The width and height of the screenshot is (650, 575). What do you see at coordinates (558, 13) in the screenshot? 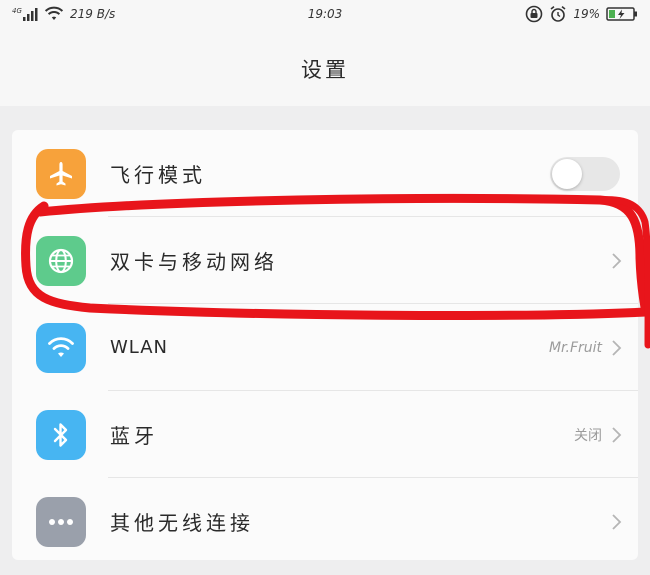
I see `alarm-icon` at bounding box center [558, 13].